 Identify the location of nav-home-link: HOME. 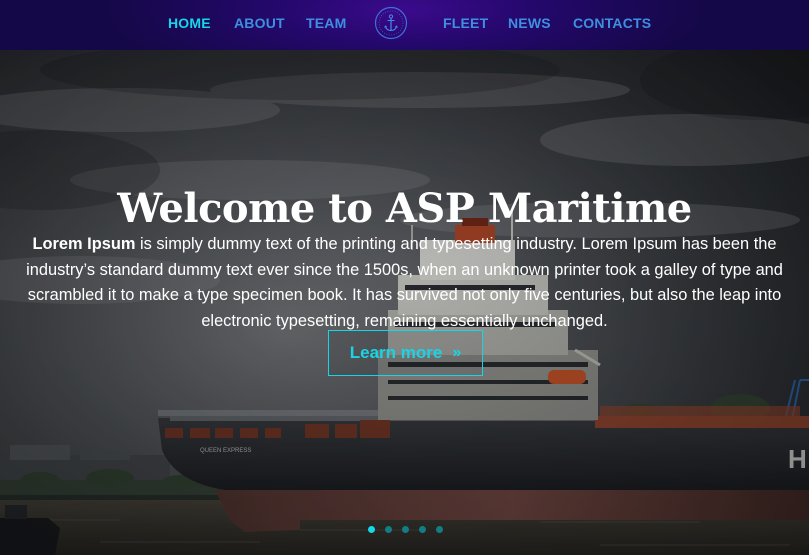
(189, 23).